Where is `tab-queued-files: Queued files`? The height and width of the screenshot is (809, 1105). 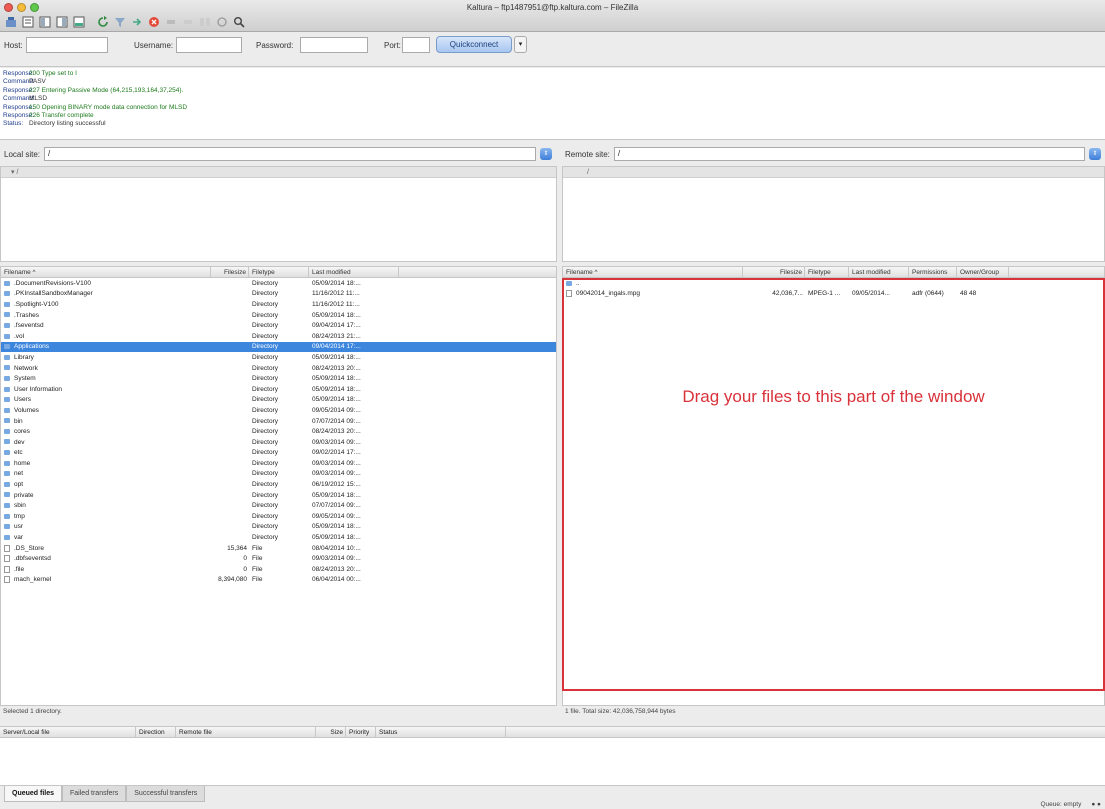 tab-queued-files: Queued files is located at coordinates (33, 794).